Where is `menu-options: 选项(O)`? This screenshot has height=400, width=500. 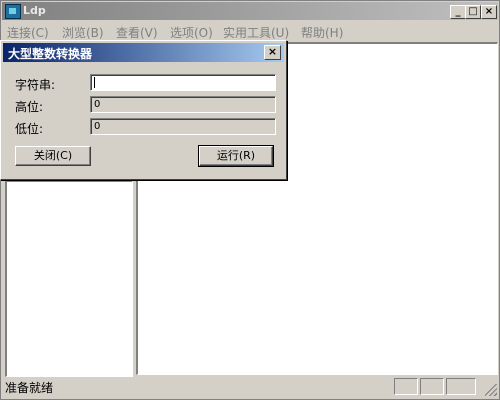 menu-options: 选项(O) is located at coordinates (191, 32).